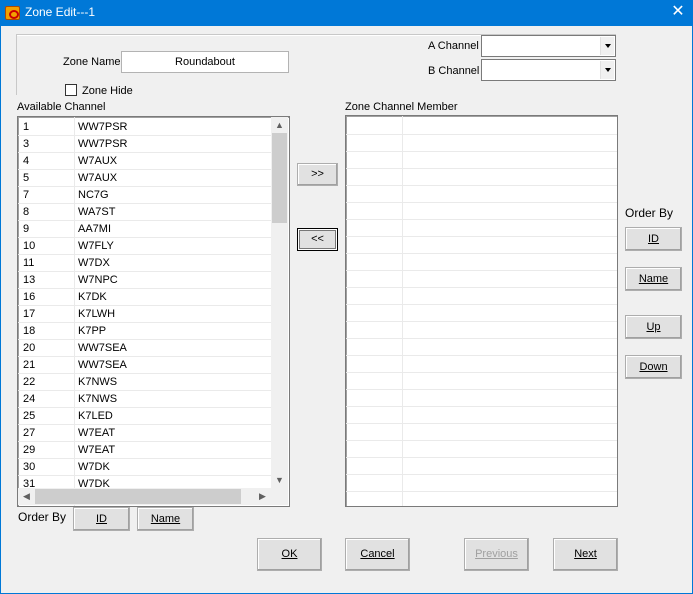  What do you see at coordinates (26, 212) in the screenshot?
I see `channel-id: 8` at bounding box center [26, 212].